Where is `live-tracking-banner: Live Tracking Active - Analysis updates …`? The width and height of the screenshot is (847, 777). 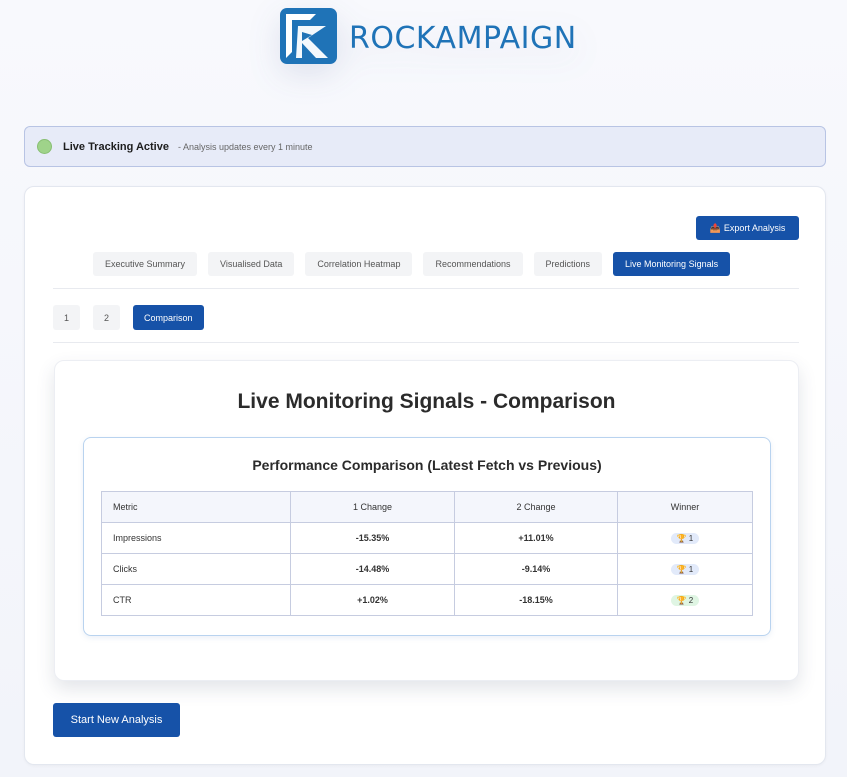 live-tracking-banner: Live Tracking Active - Analysis updates … is located at coordinates (425, 146).